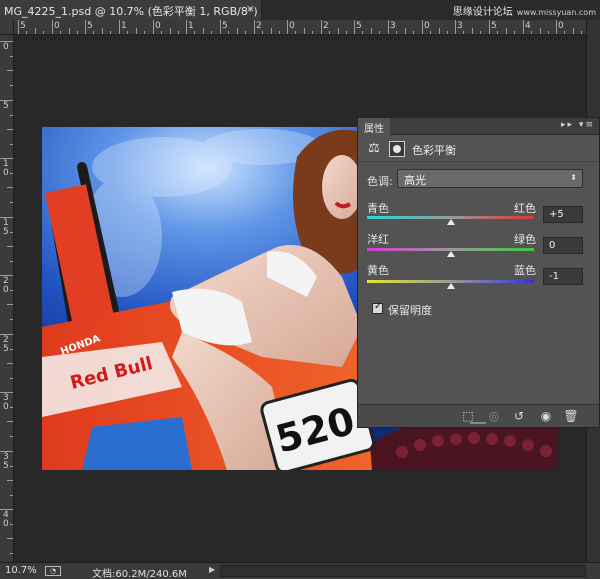 This screenshot has width=600, height=579. Describe the element at coordinates (374, 126) in the screenshot. I see `tab-properties: 属性` at that location.